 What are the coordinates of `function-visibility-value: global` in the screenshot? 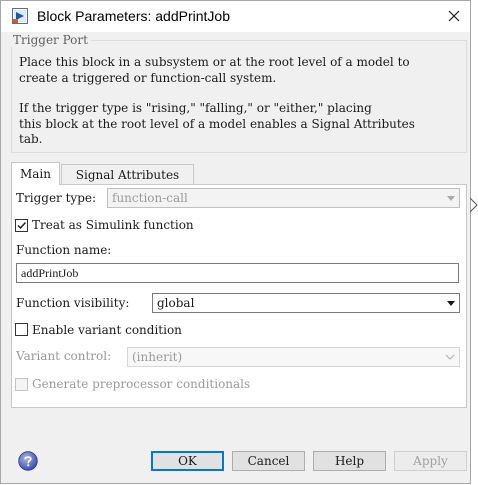 It's located at (176, 303).